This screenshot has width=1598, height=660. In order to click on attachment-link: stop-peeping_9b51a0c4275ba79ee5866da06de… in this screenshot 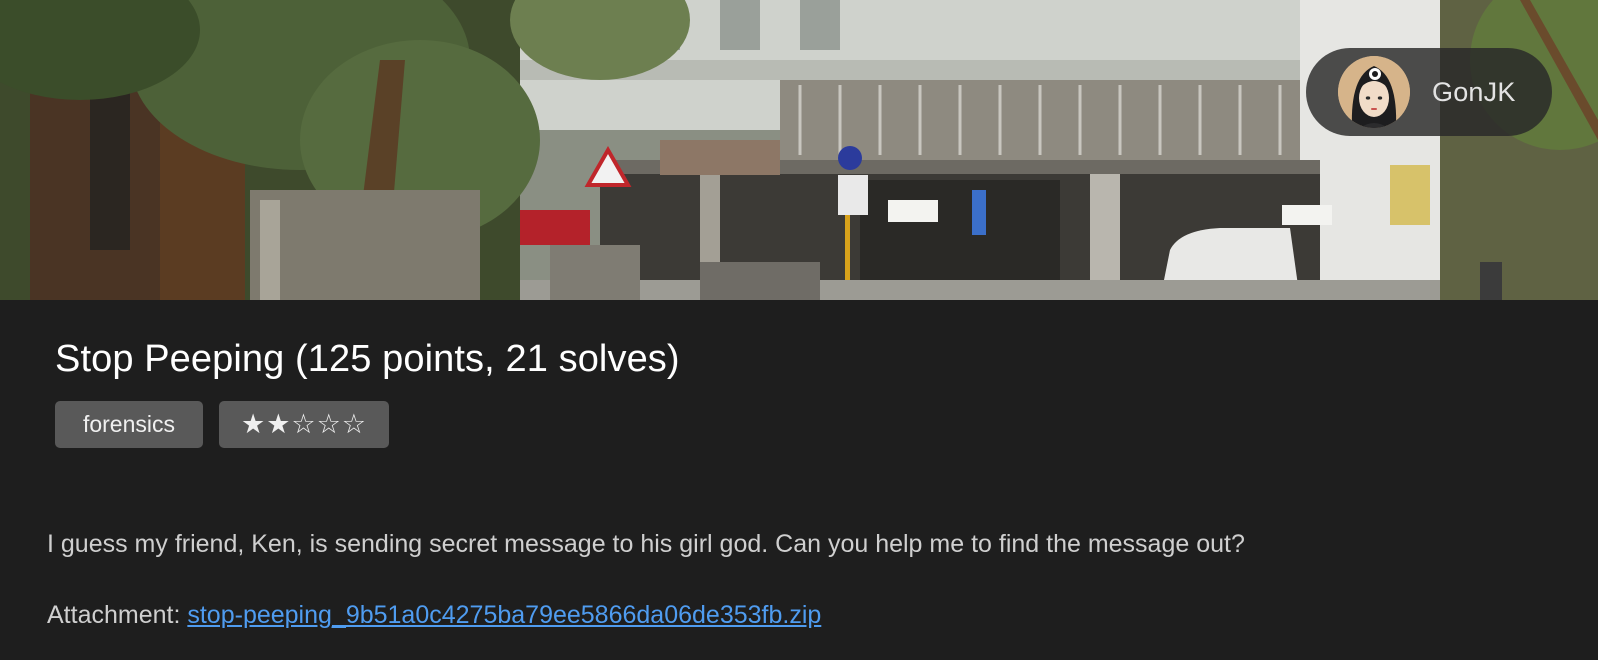, I will do `click(504, 615)`.